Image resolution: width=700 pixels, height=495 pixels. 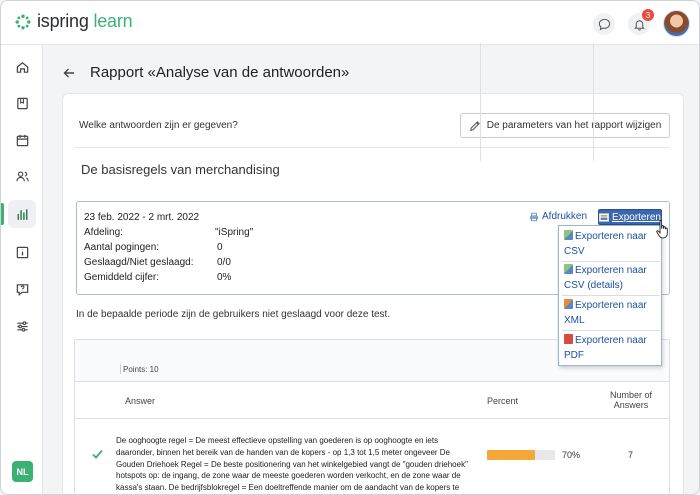 I want to click on question-text: Welke antwoorden zijn er gegeven?, so click(x=158, y=125).